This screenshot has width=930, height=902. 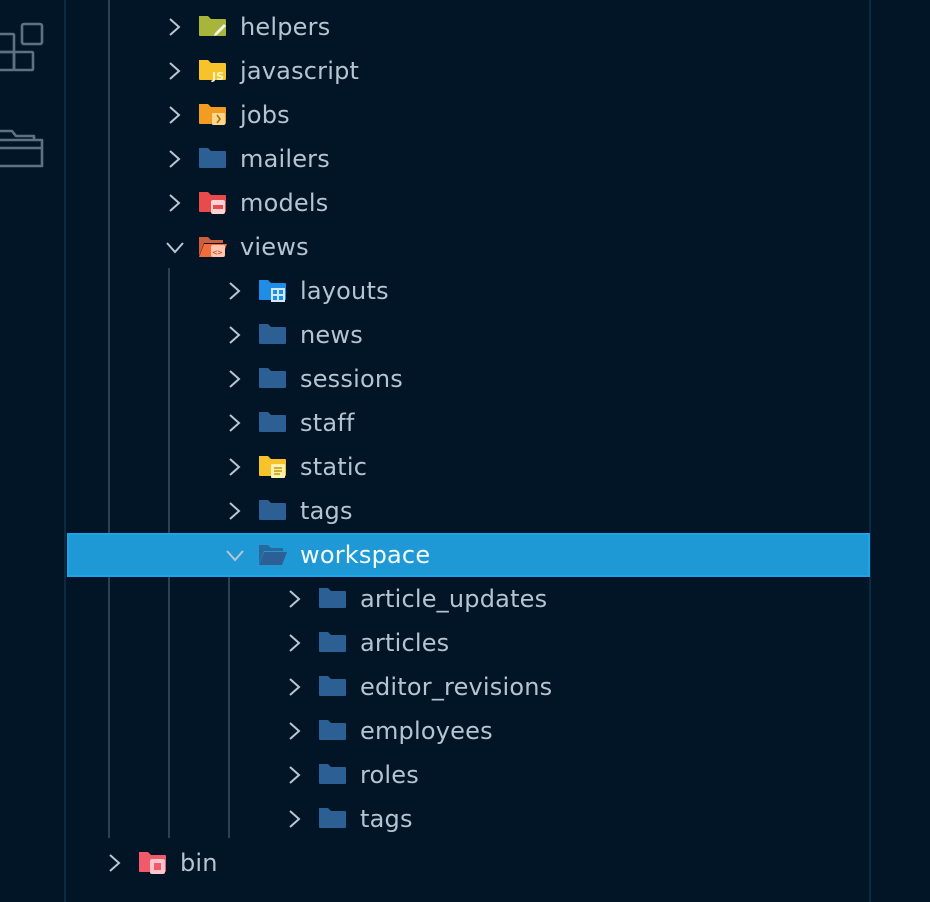 What do you see at coordinates (217, 76) in the screenshot?
I see `svg-text: JS` at bounding box center [217, 76].